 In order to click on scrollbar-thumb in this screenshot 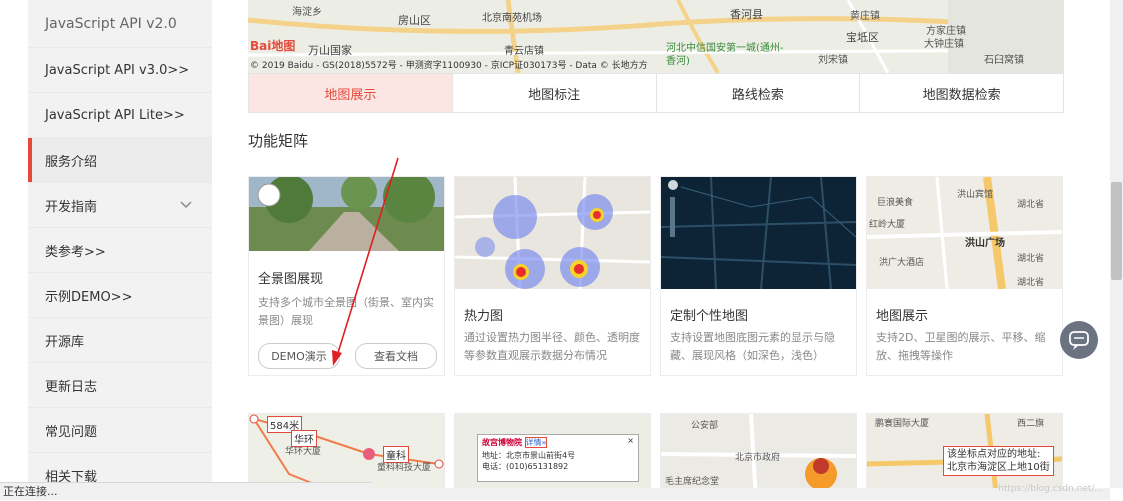, I will do `click(1116, 231)`.